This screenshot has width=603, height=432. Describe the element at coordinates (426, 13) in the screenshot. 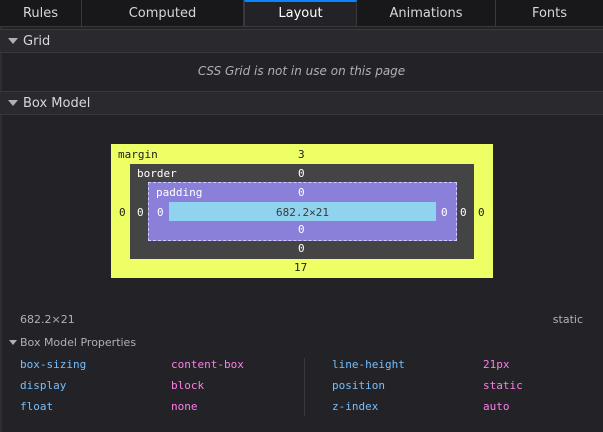

I see `tab-animations: Animations` at that location.